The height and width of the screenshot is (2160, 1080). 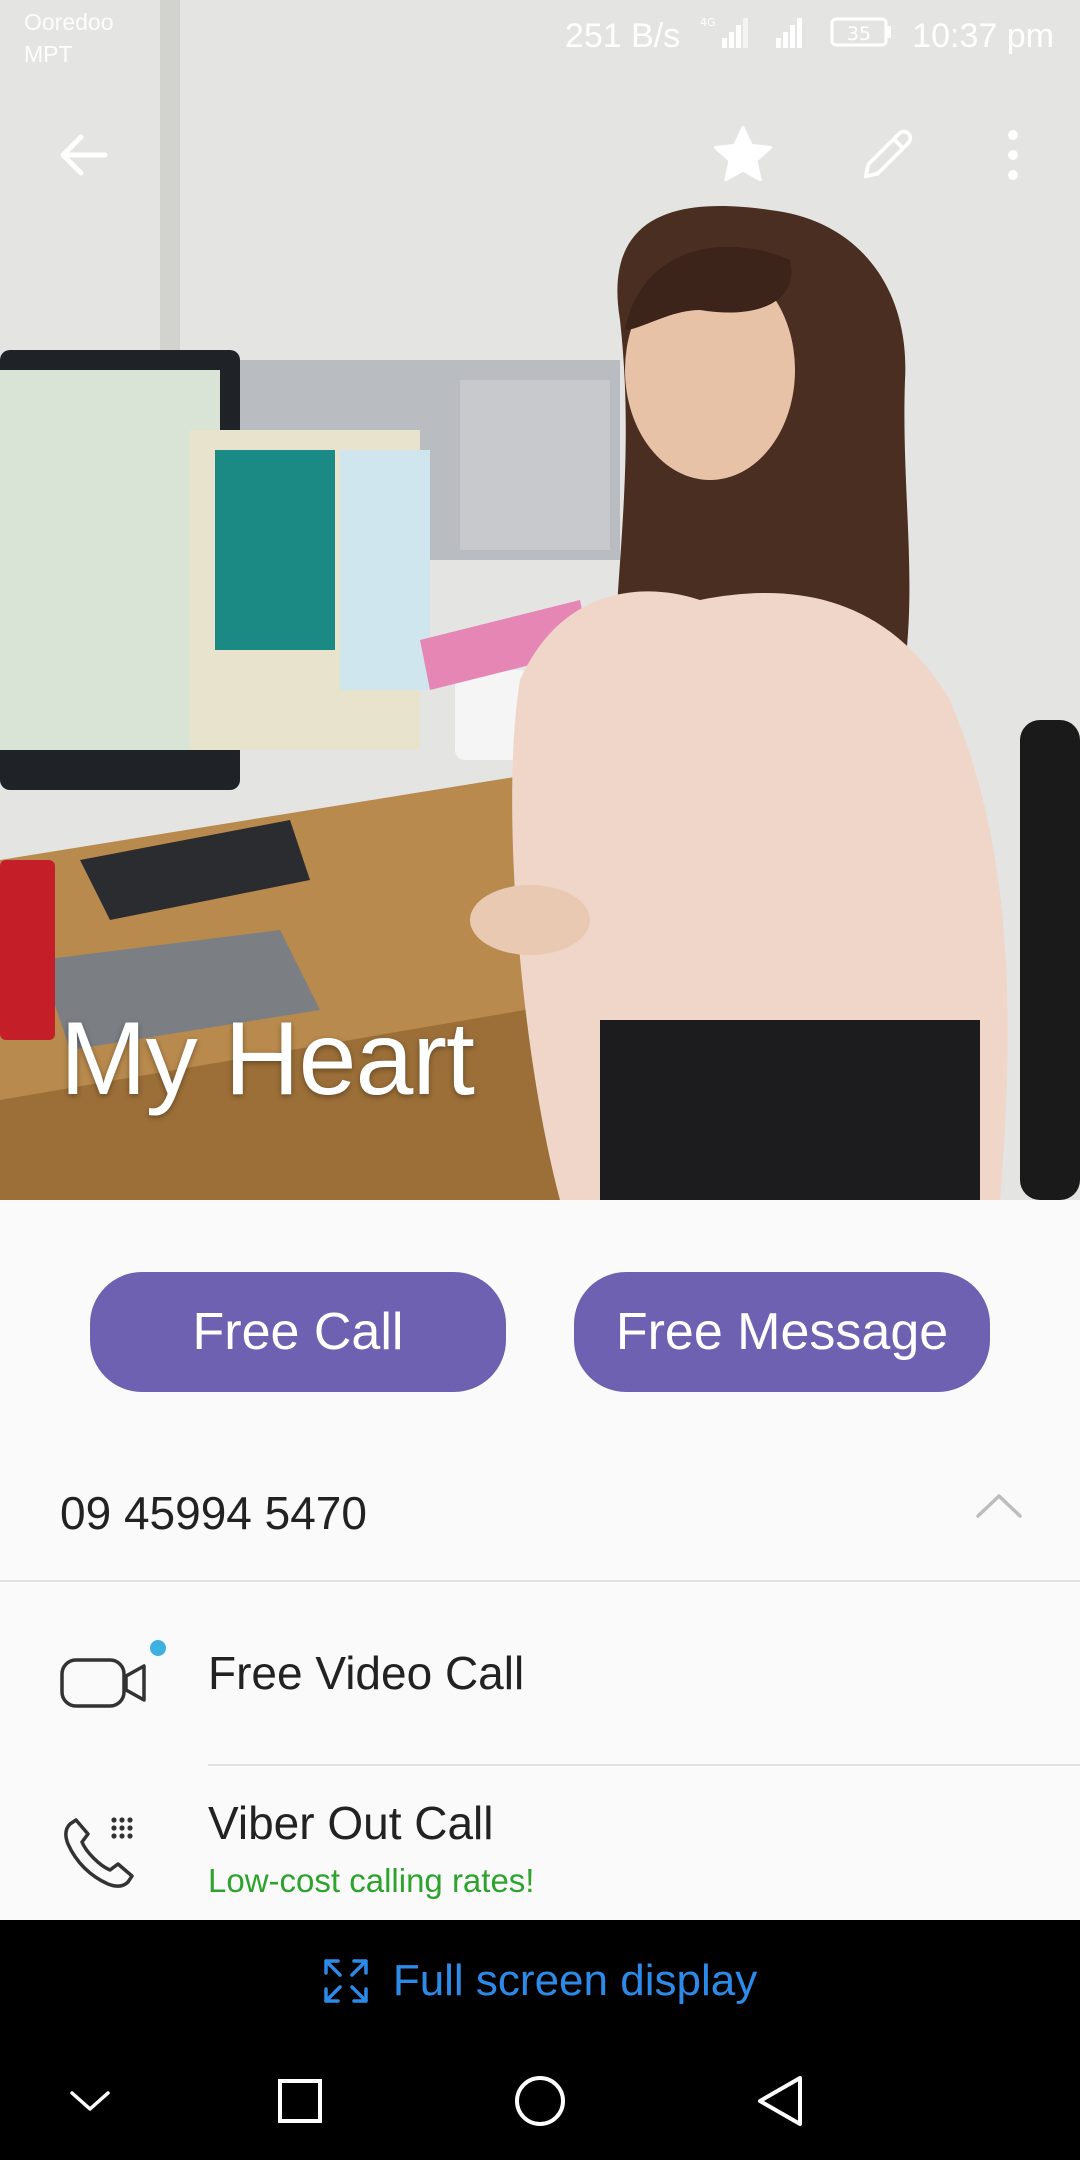 I want to click on clock: 10:37 pm, so click(x=983, y=36).